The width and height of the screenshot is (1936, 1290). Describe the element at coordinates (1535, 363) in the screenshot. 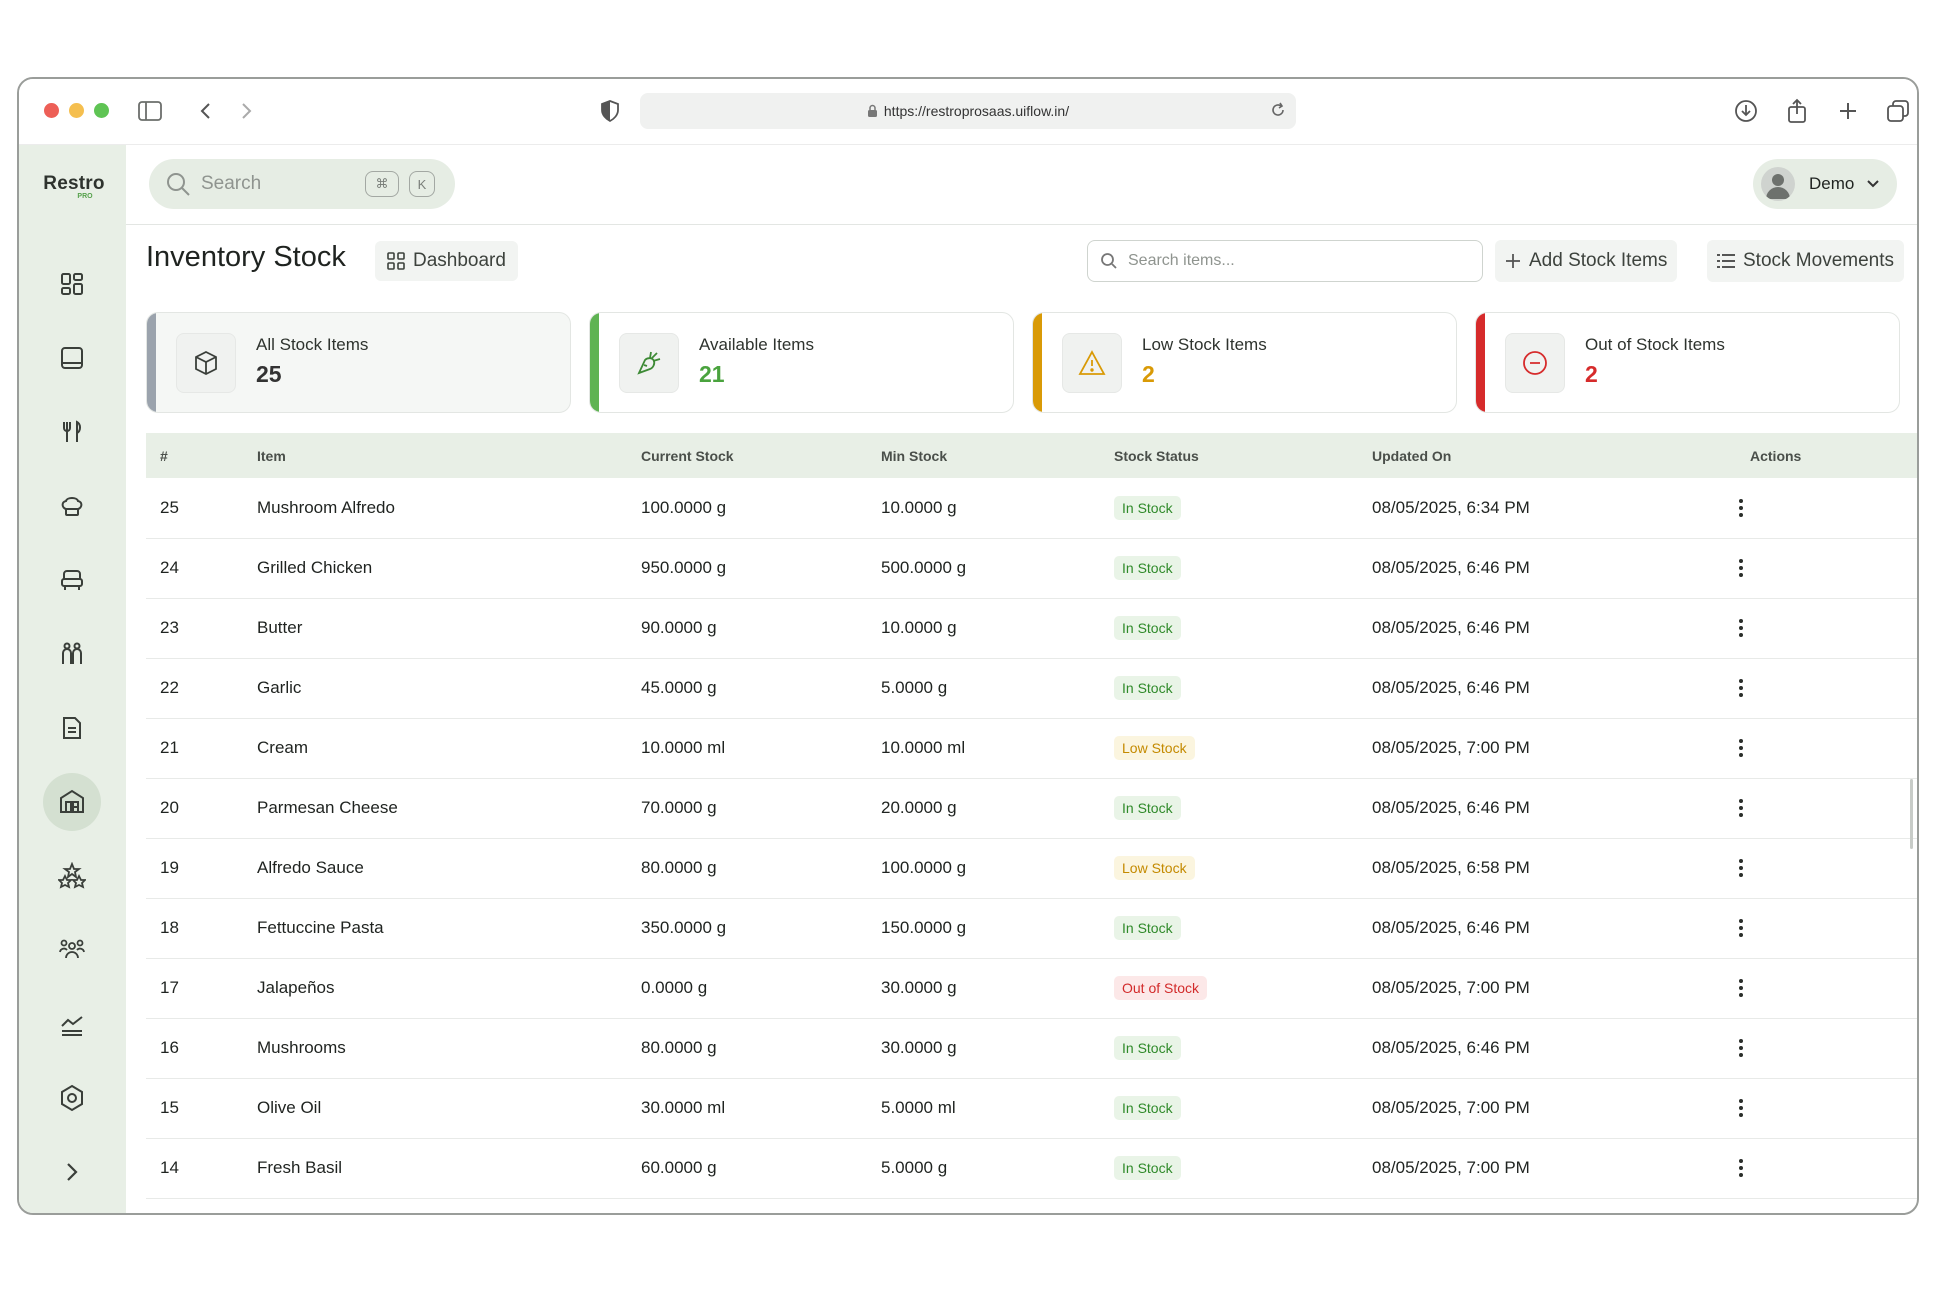

I see `minus-circle-icon` at that location.